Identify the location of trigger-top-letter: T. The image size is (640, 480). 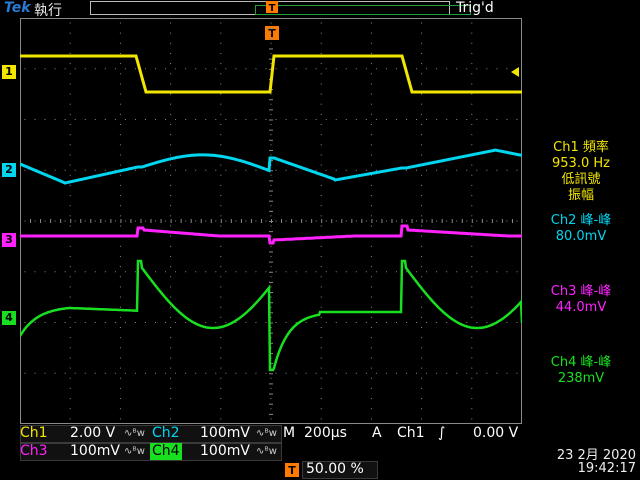
(272, 8).